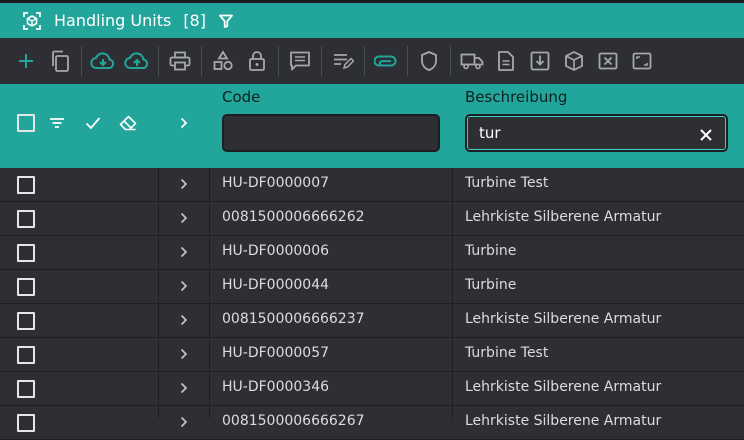 The height and width of the screenshot is (440, 744). What do you see at coordinates (343, 61) in the screenshot?
I see `edit-list-icon` at bounding box center [343, 61].